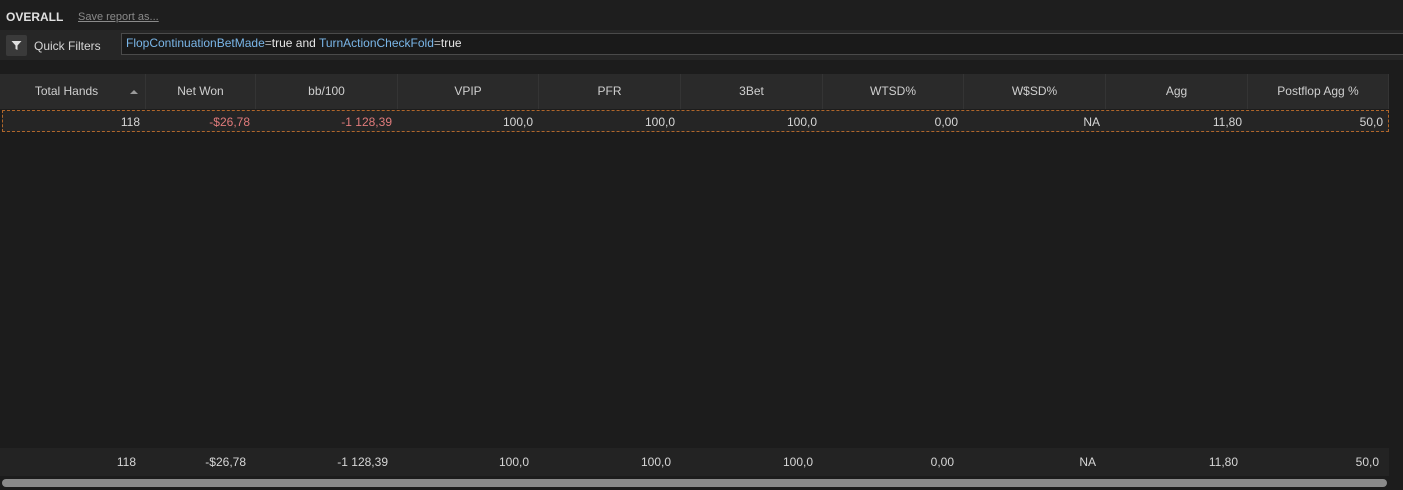 The width and height of the screenshot is (1403, 490). Describe the element at coordinates (1177, 91) in the screenshot. I see `column-header: Agg` at that location.